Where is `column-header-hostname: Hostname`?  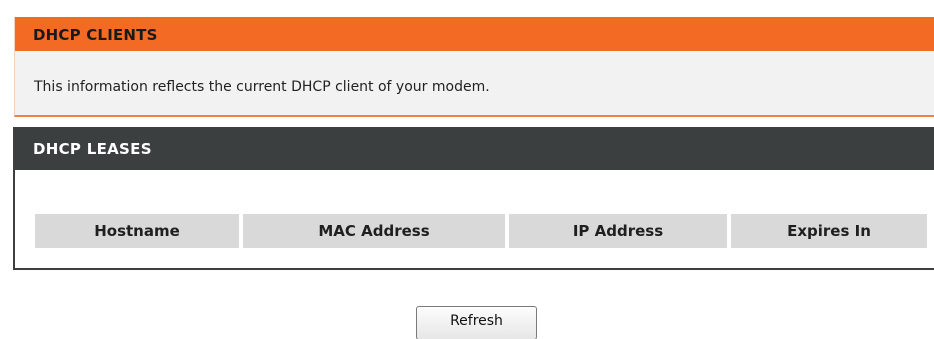 column-header-hostname: Hostname is located at coordinates (137, 231).